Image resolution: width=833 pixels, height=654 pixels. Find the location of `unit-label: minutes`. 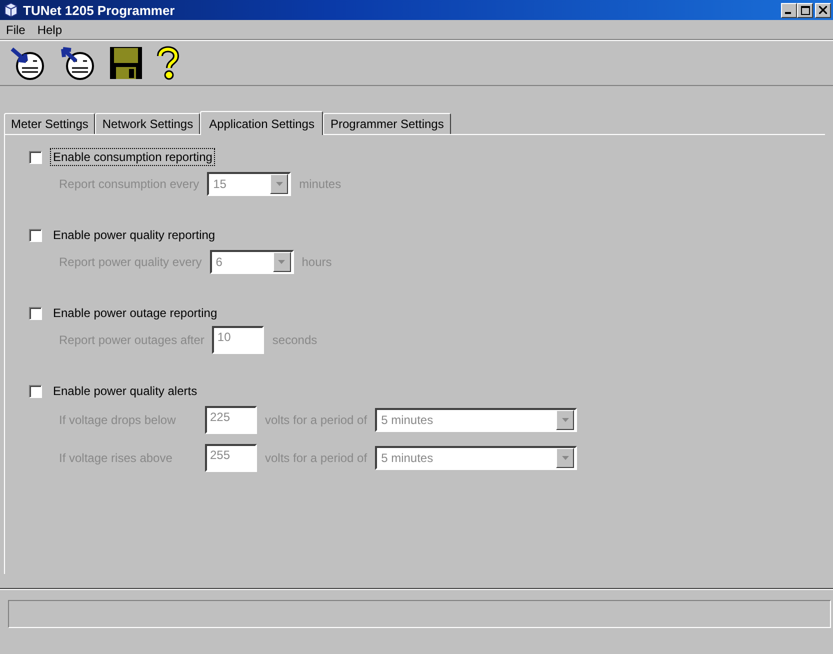

unit-label: minutes is located at coordinates (320, 184).